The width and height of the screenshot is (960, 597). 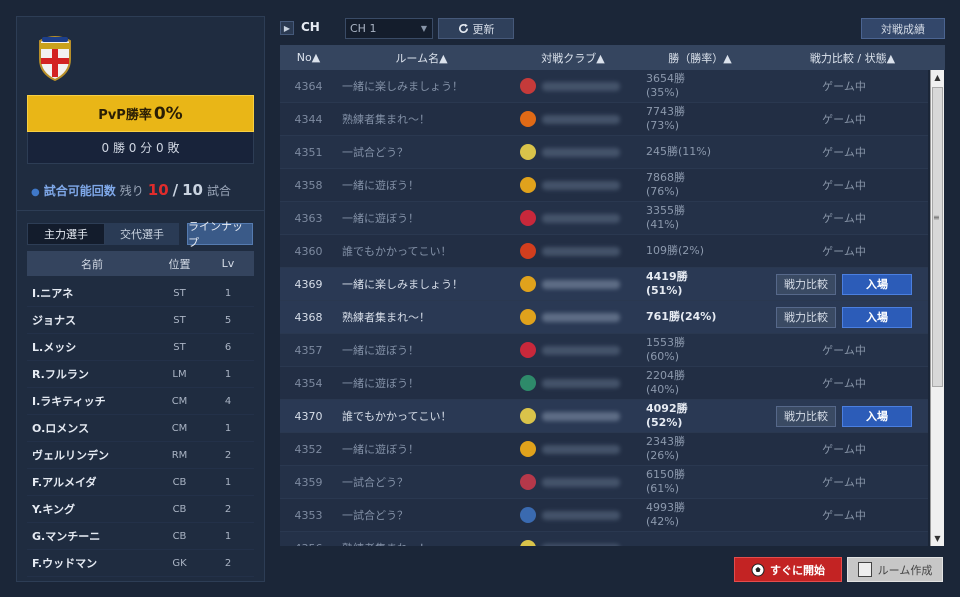 I want to click on room-row: 4370 誰でもかかってこい！ 4092勝 (52%) 戦力比較 入場, so click(x=604, y=416).